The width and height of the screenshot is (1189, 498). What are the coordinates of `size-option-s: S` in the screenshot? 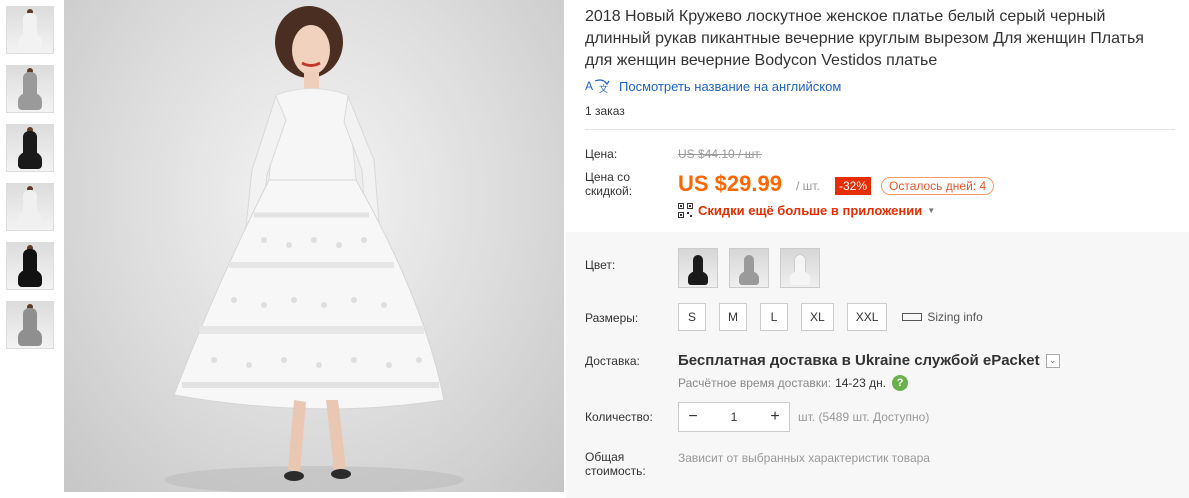 It's located at (692, 317).